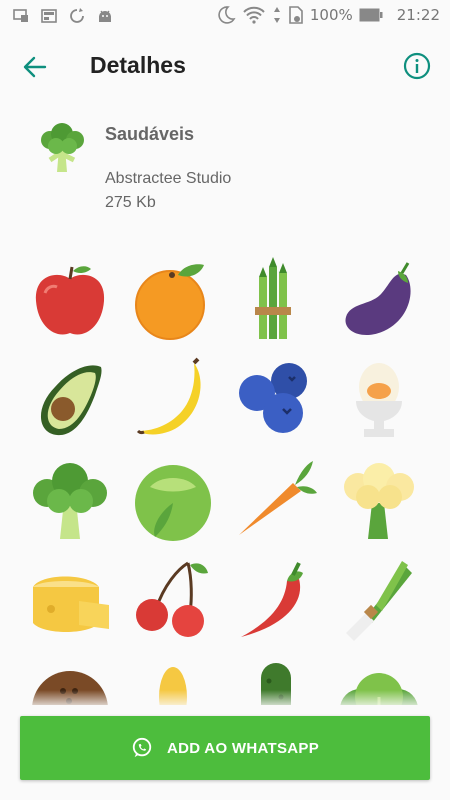 Image resolution: width=450 pixels, height=800 pixels. I want to click on sticker-cabbage, so click(173, 500).